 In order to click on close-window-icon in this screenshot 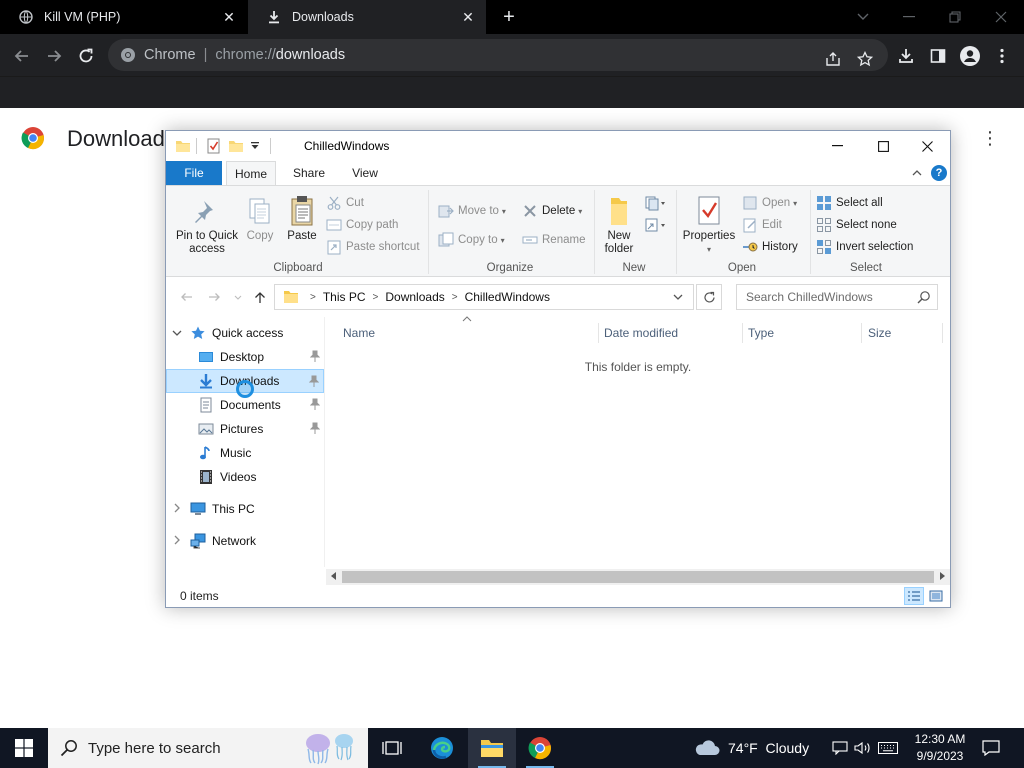, I will do `click(1001, 17)`.